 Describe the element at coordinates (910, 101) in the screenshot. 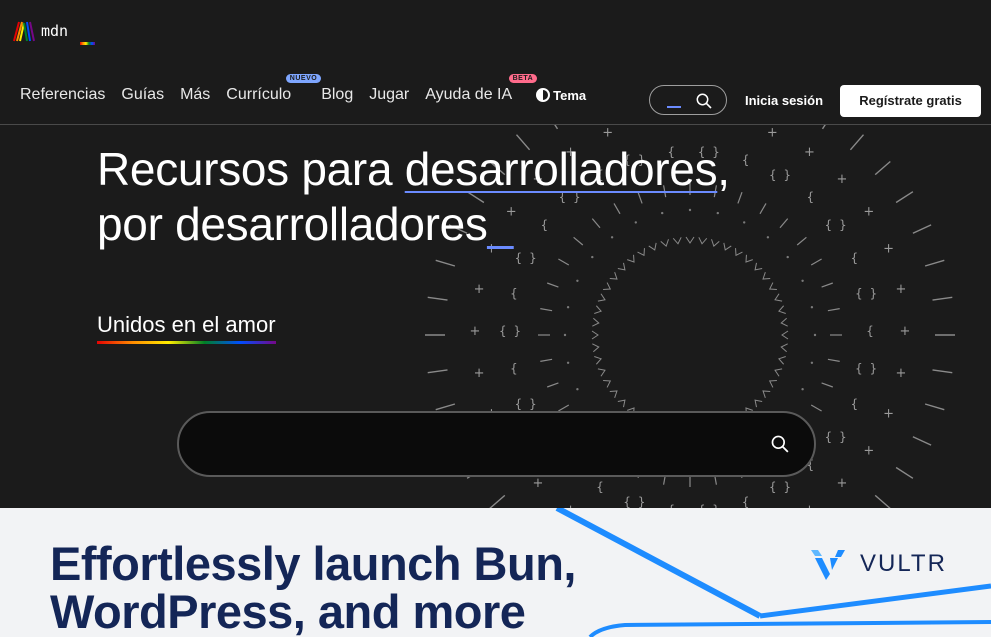

I see `signup-button: Regístrate gratis` at that location.